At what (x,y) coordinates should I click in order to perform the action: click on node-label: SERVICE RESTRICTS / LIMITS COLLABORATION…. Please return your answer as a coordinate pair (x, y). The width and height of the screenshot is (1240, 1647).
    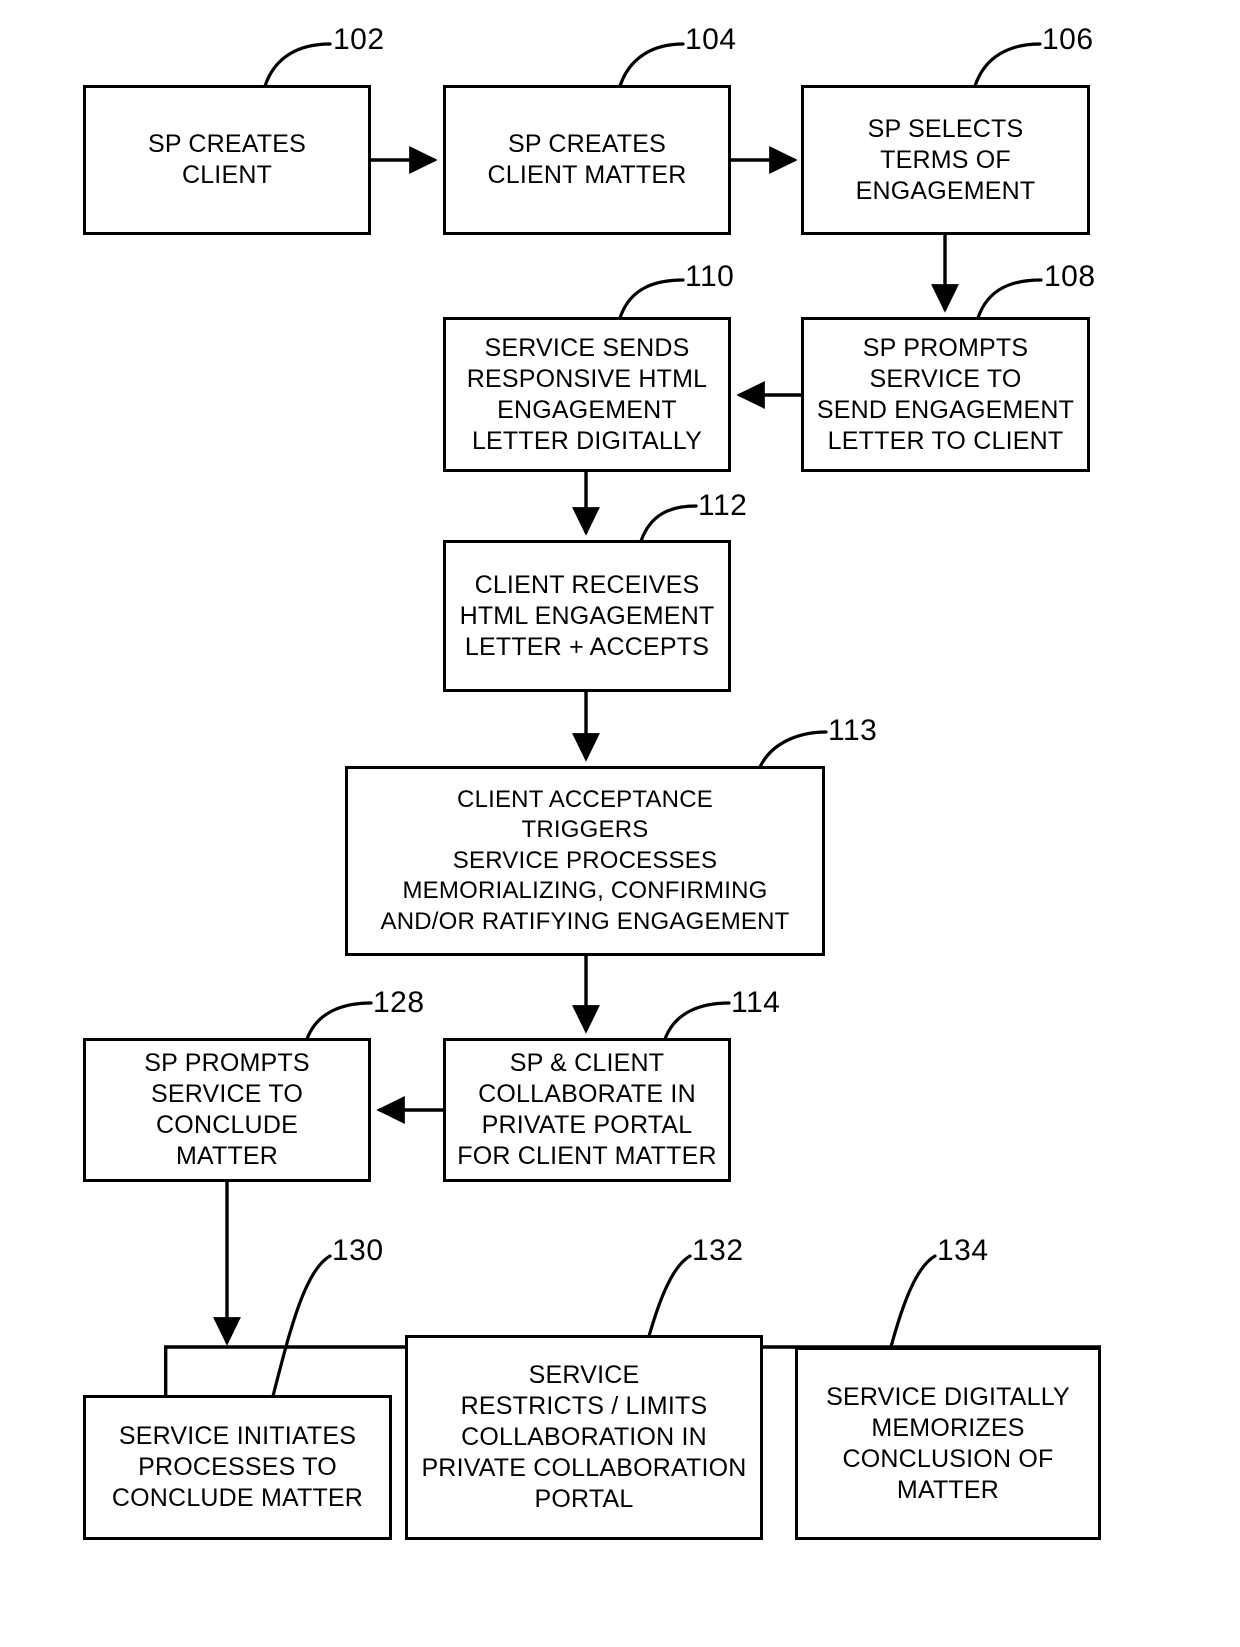
    Looking at the image, I should click on (584, 1437).